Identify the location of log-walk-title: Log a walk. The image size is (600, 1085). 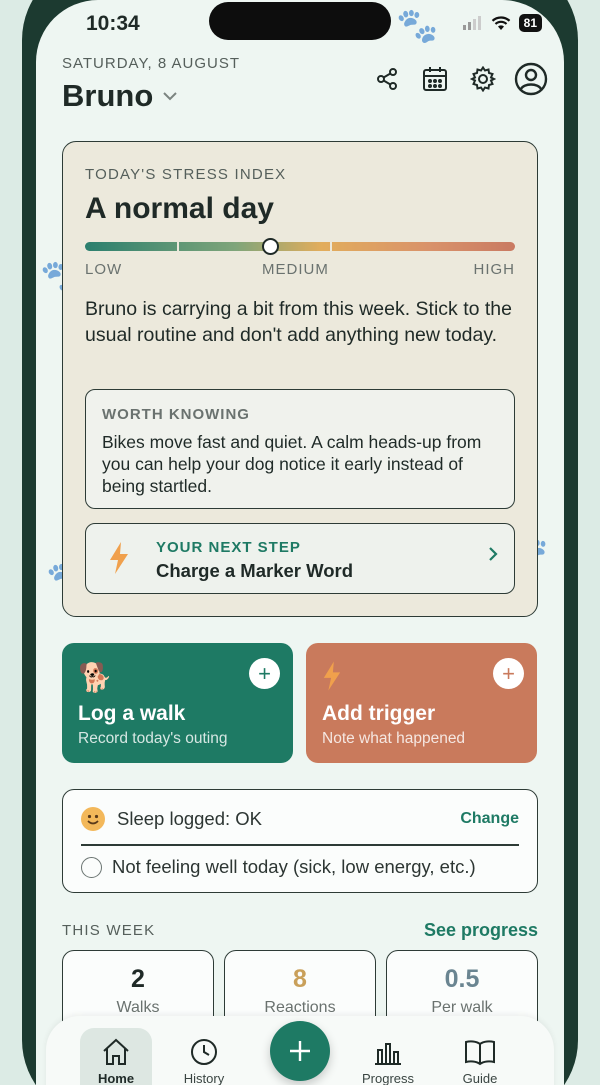
(132, 713).